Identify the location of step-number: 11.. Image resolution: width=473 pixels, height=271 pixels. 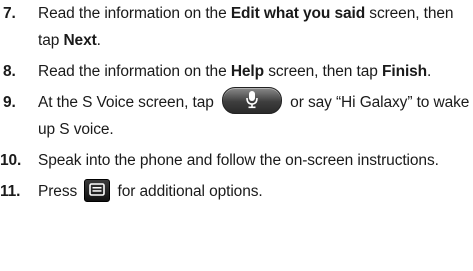
(10, 192).